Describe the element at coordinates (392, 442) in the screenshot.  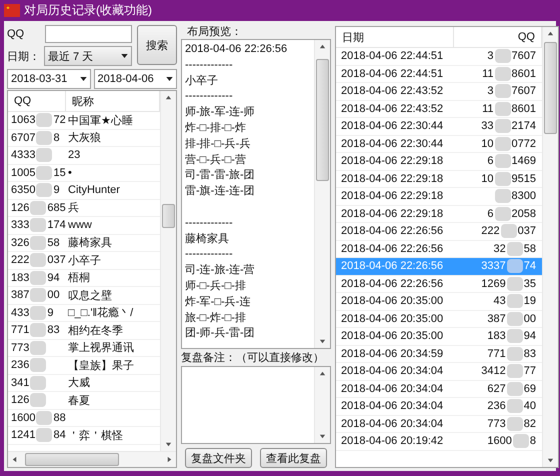
I see `date-cell-text: 2018-04-06 20:19:42` at that location.